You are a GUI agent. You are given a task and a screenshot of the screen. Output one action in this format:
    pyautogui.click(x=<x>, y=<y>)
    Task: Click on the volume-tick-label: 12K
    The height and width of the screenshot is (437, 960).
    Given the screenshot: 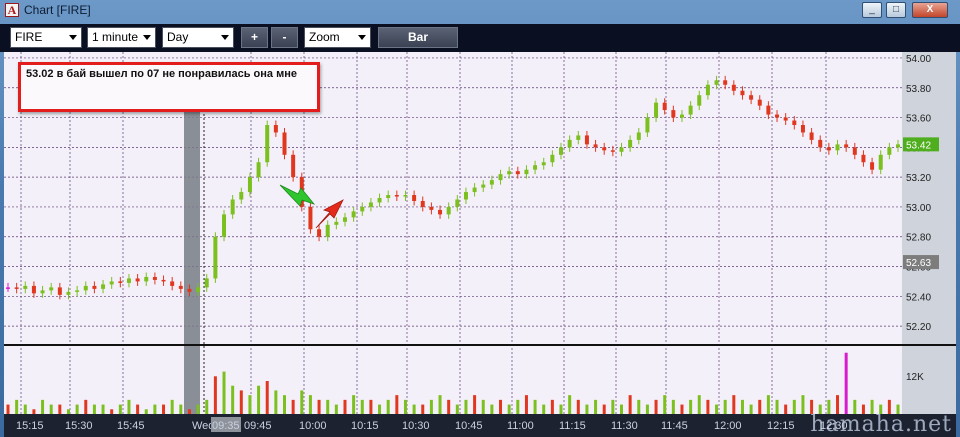 What is the action you would take?
    pyautogui.click(x=915, y=377)
    